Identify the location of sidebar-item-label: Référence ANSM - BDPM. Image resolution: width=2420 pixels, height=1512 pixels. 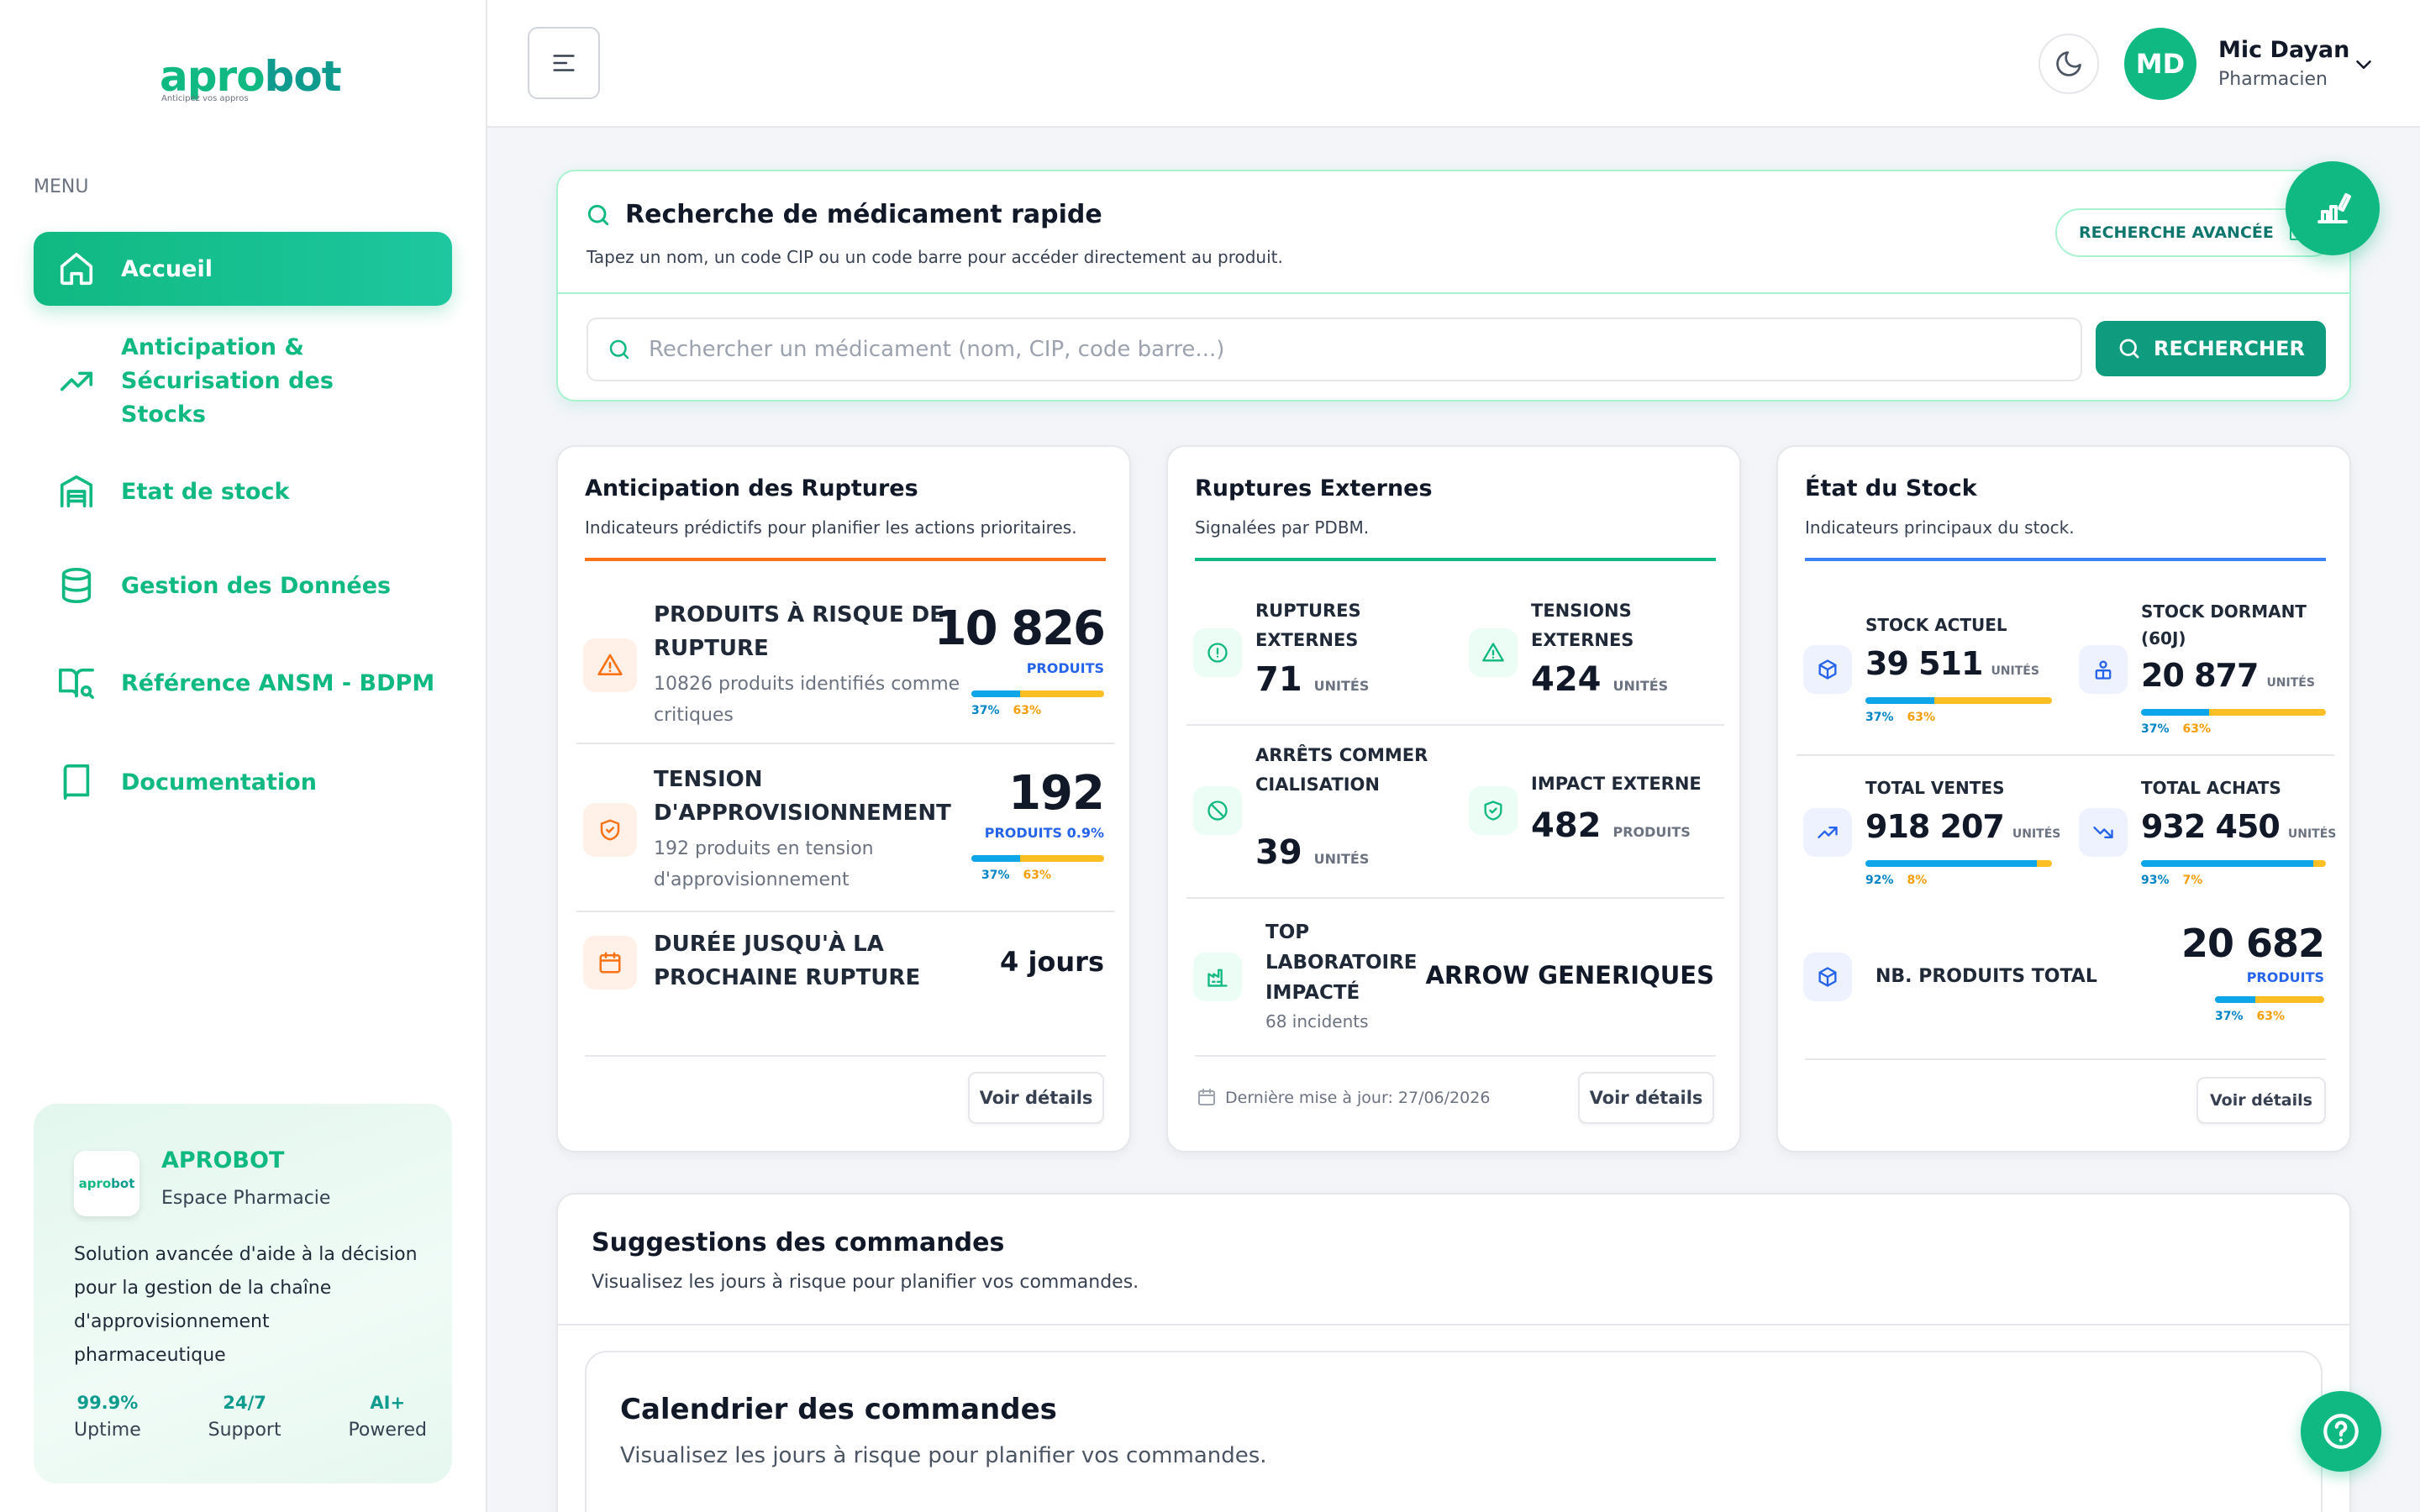
(278, 682).